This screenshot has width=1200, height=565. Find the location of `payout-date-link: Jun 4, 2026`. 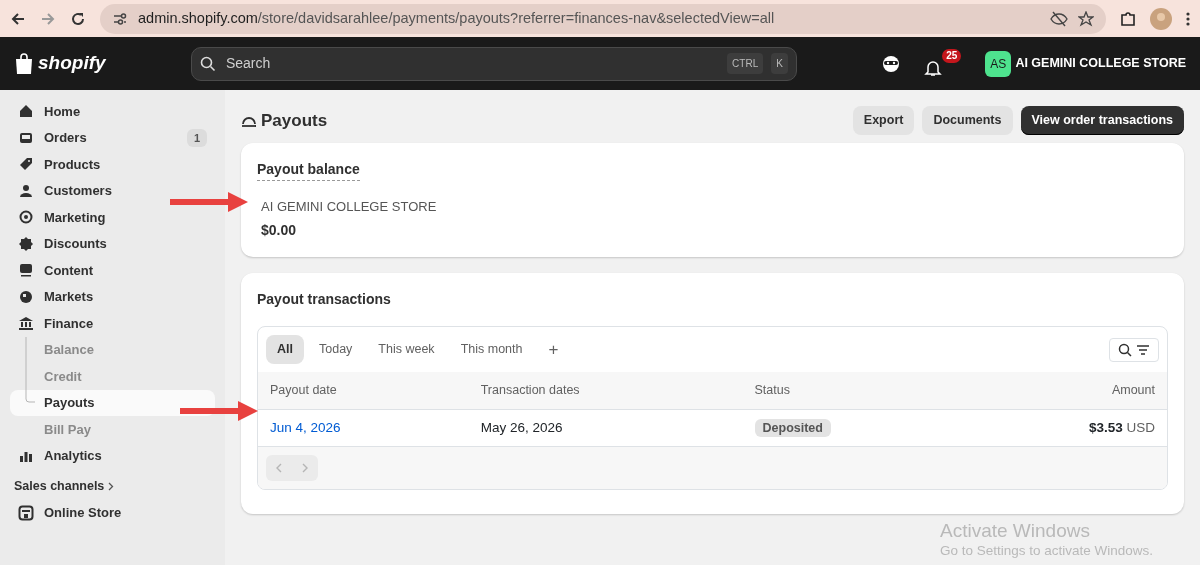

payout-date-link: Jun 4, 2026 is located at coordinates (305, 427).